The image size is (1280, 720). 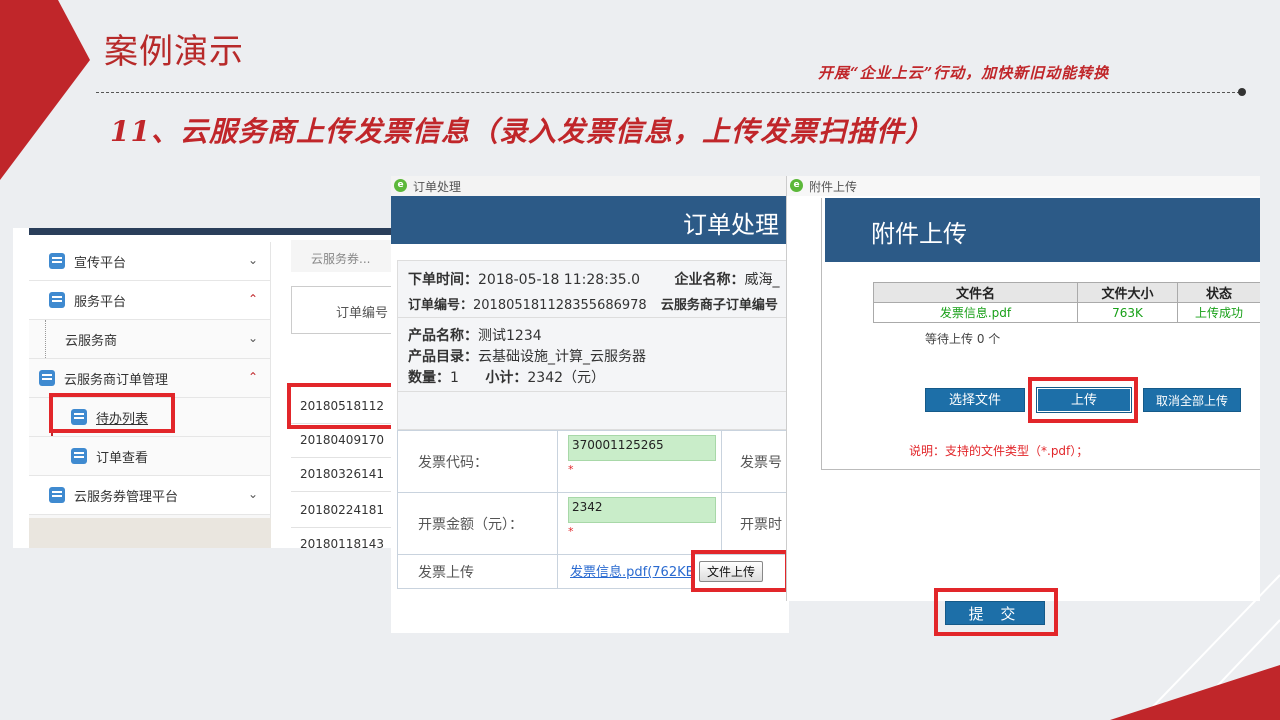 I want to click on file-size: 763K, so click(x=1127, y=312).